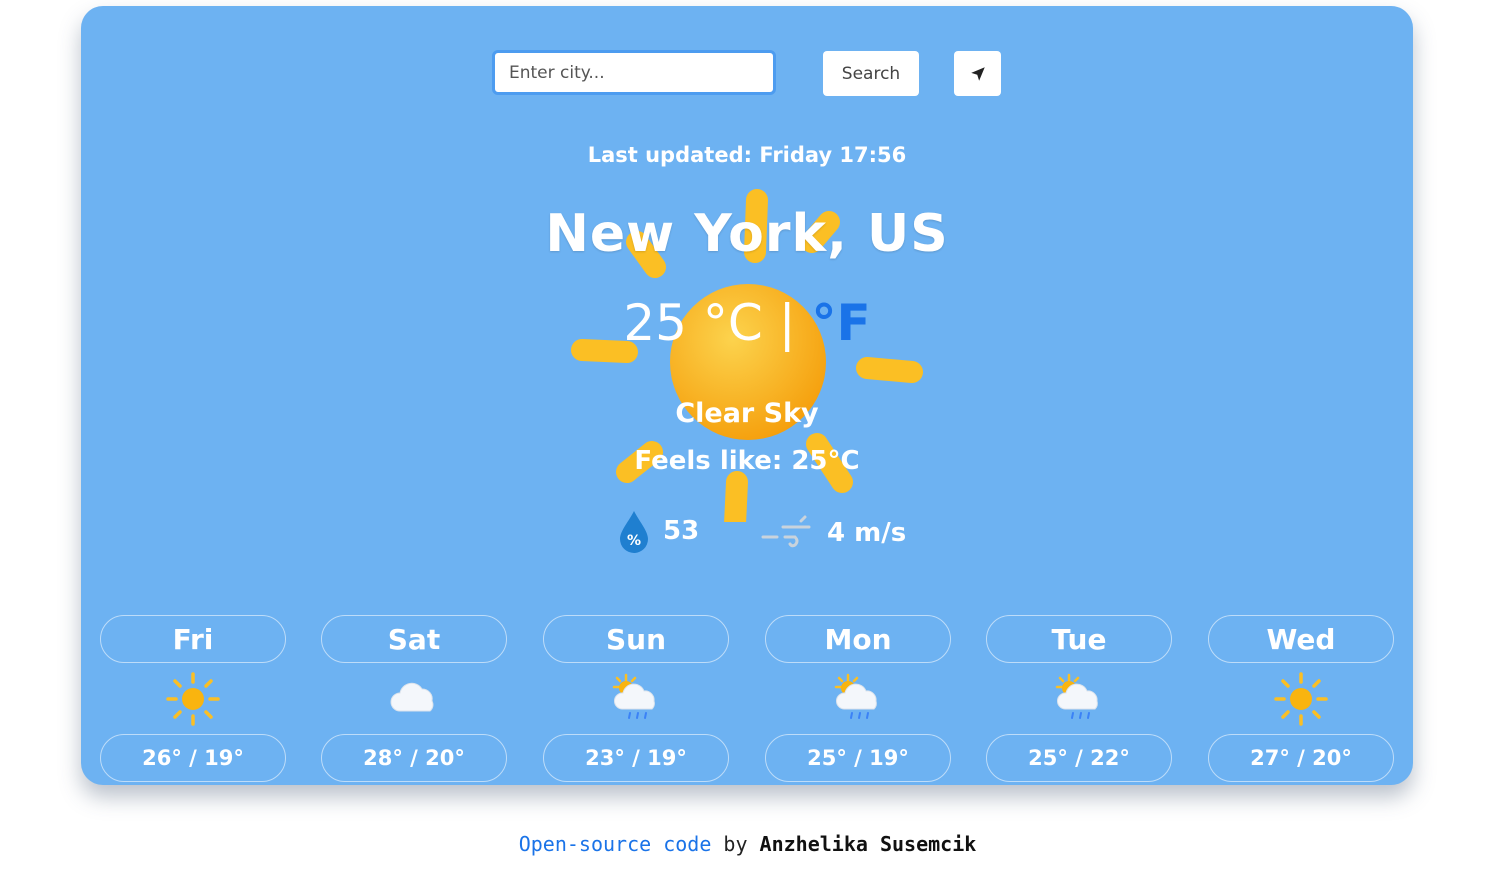 This screenshot has height=884, width=1495. I want to click on humidity-drop-icon: %, so click(634, 532).